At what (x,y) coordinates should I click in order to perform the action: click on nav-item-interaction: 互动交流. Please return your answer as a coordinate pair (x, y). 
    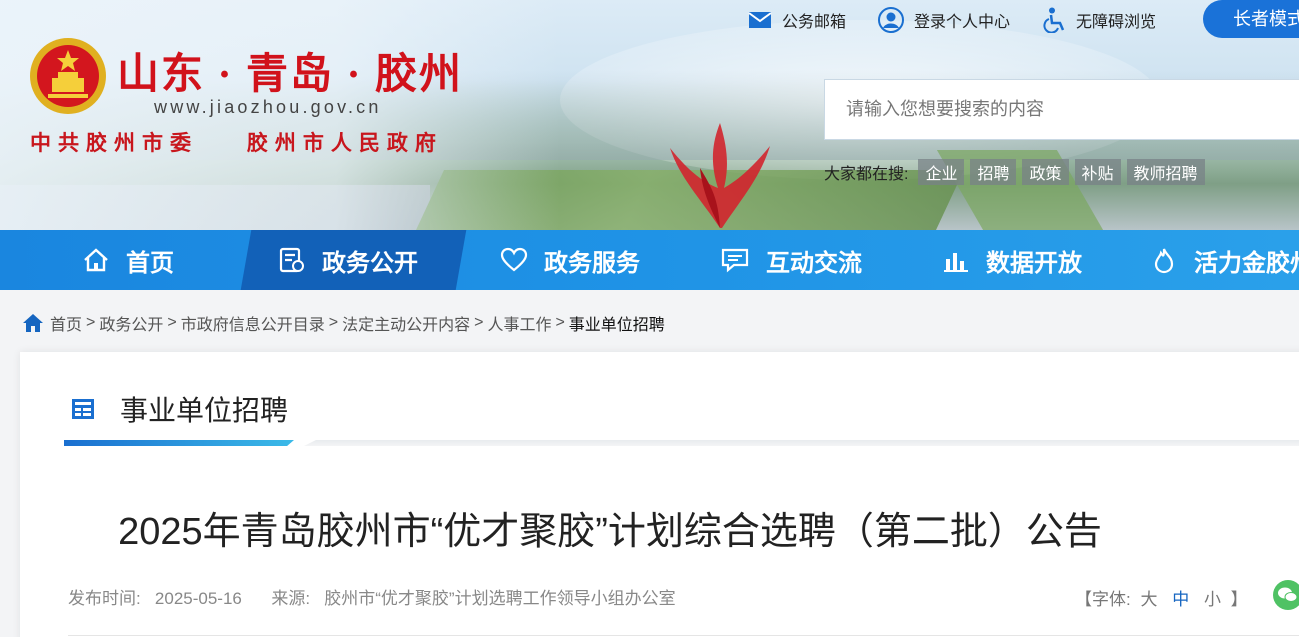
    Looking at the image, I should click on (791, 260).